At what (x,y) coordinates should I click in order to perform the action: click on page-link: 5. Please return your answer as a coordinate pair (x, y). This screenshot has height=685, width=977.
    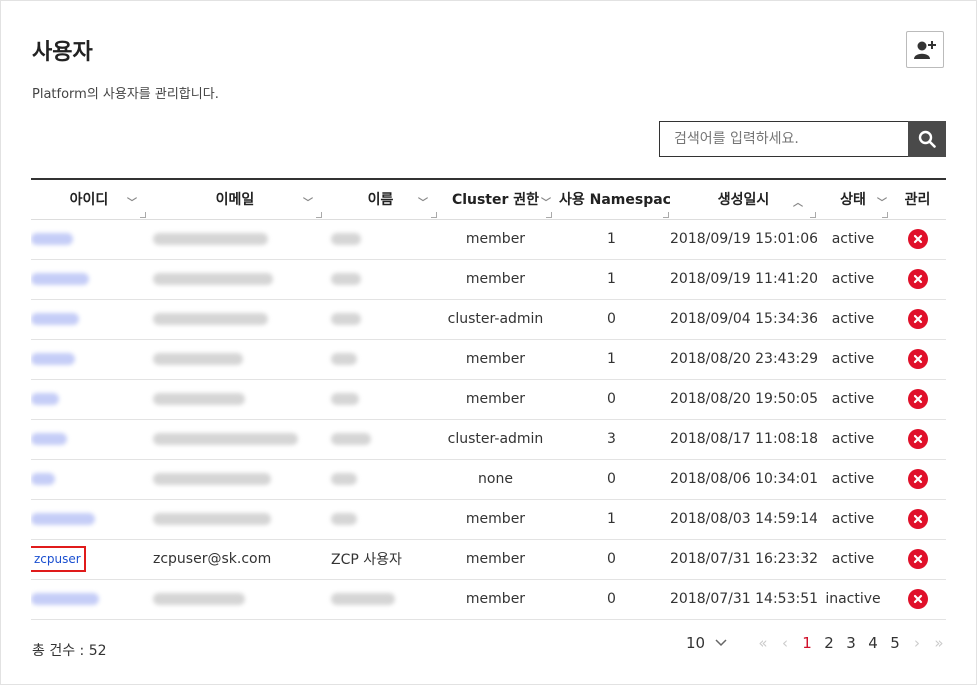
    Looking at the image, I should click on (895, 643).